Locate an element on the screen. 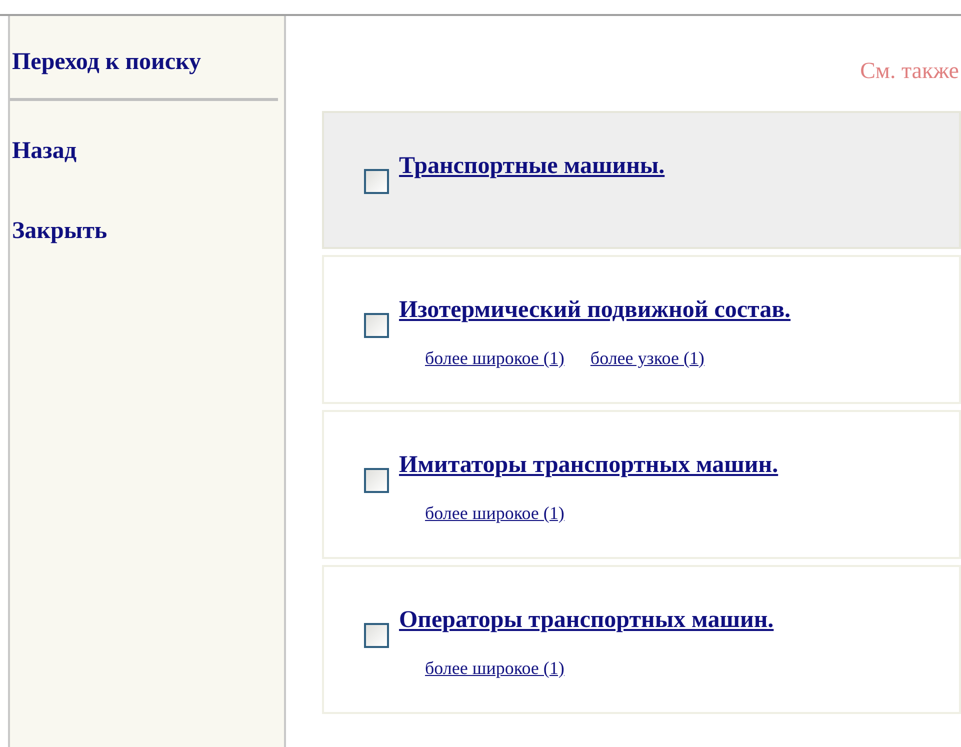 The image size is (961, 747). see-also-label: См. также is located at coordinates (909, 71).